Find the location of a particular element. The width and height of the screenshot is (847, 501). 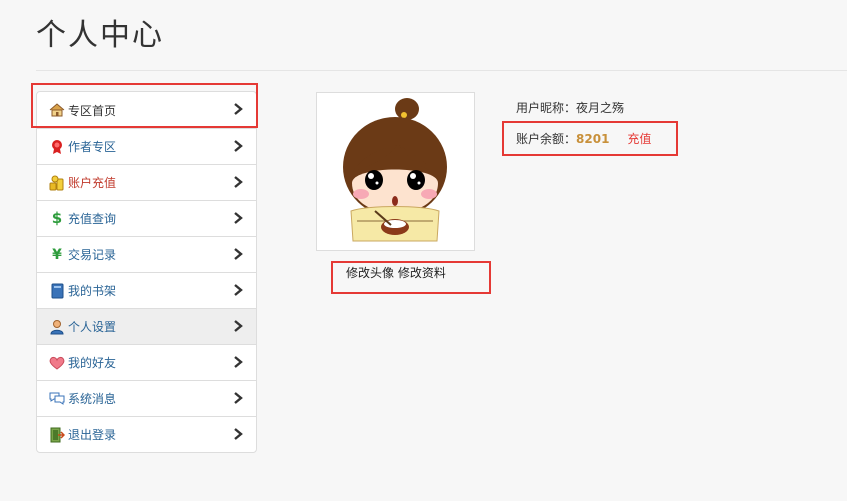

balance-label: 账户余额： is located at coordinates (546, 139).